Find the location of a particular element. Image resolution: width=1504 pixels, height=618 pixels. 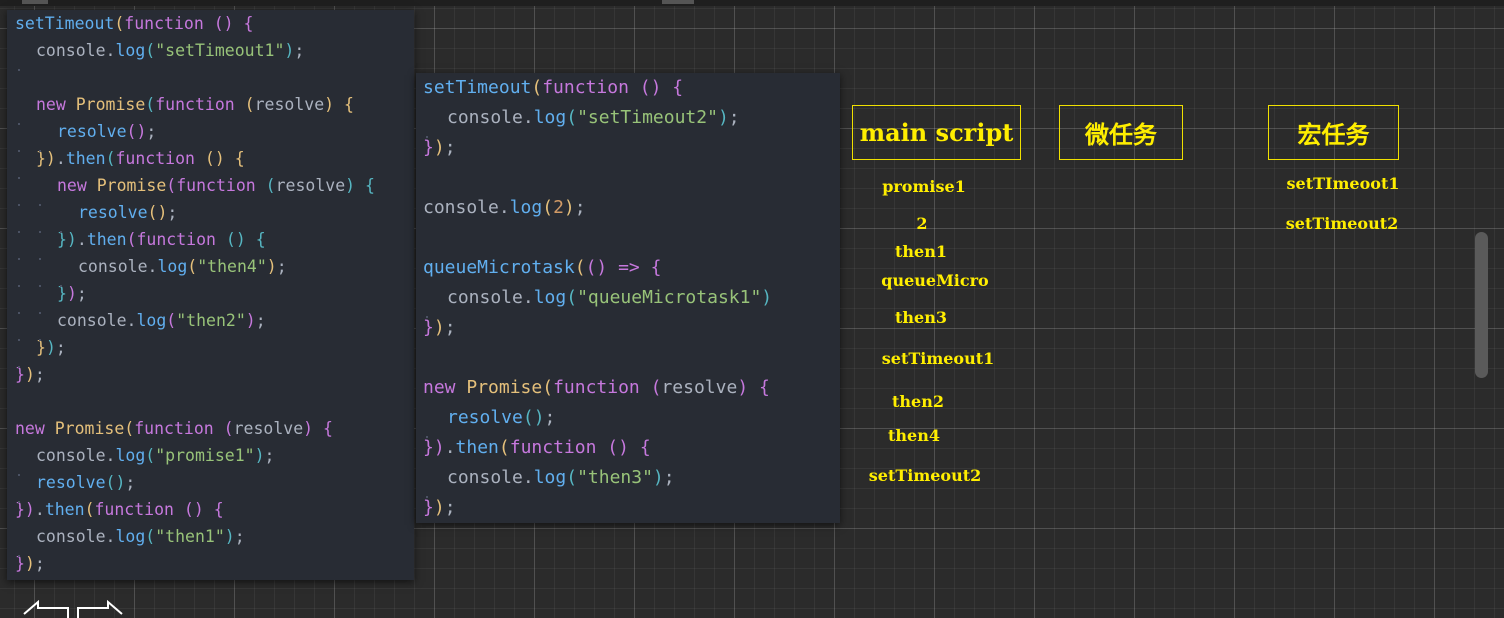

main-script-box-label: main script is located at coordinates (936, 132).